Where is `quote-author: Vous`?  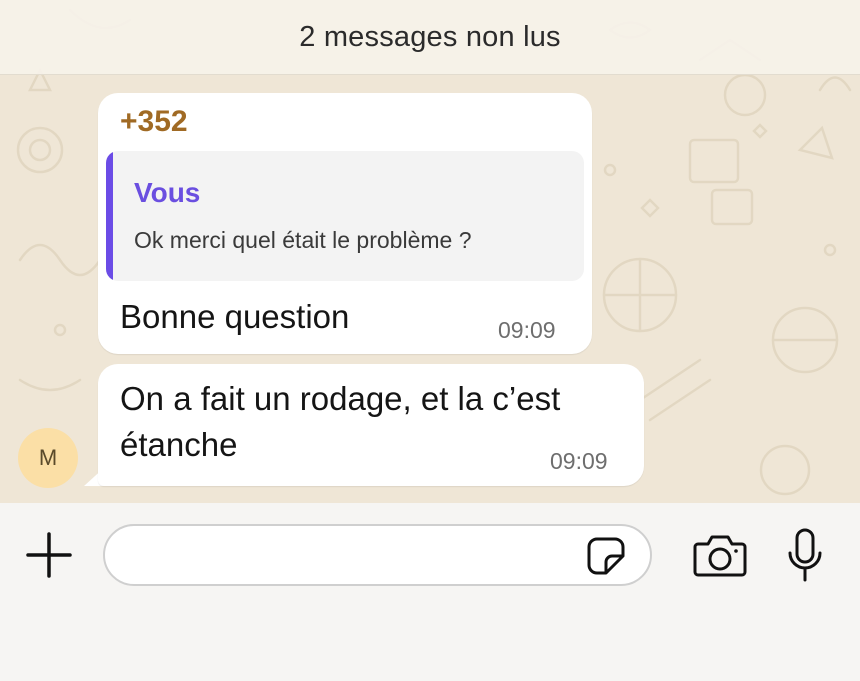 quote-author: Vous is located at coordinates (167, 192).